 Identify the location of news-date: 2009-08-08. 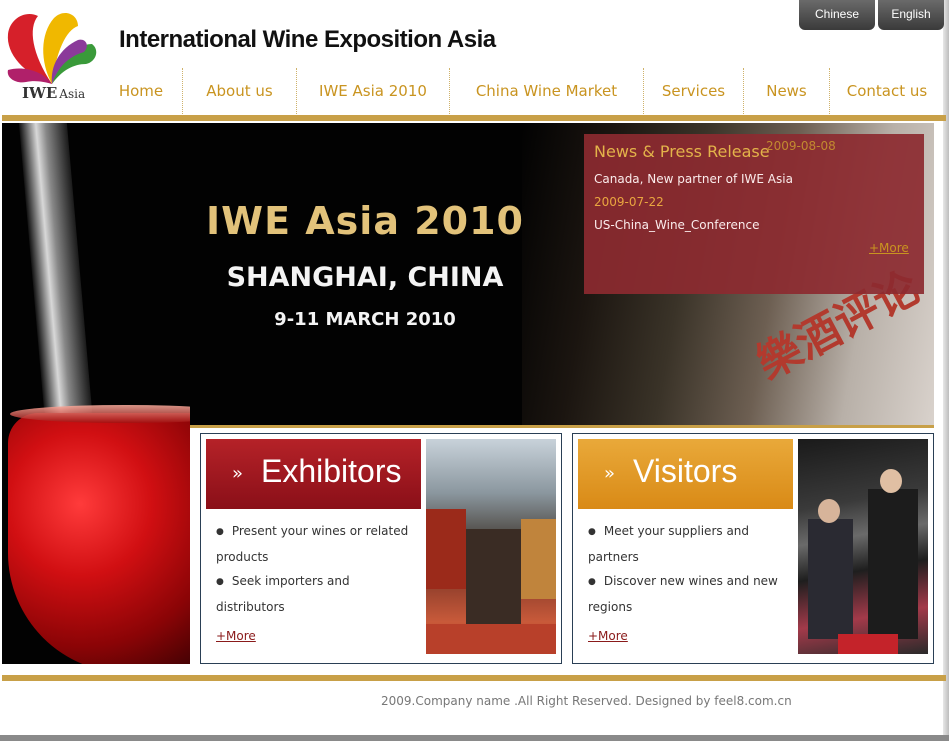
(801, 146).